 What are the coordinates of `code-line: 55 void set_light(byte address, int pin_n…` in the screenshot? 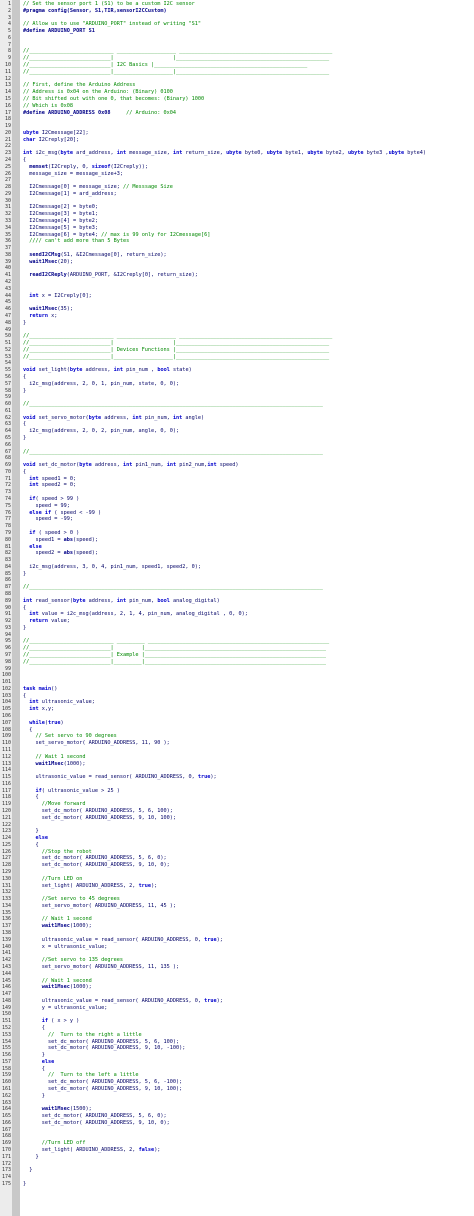 It's located at (237, 370).